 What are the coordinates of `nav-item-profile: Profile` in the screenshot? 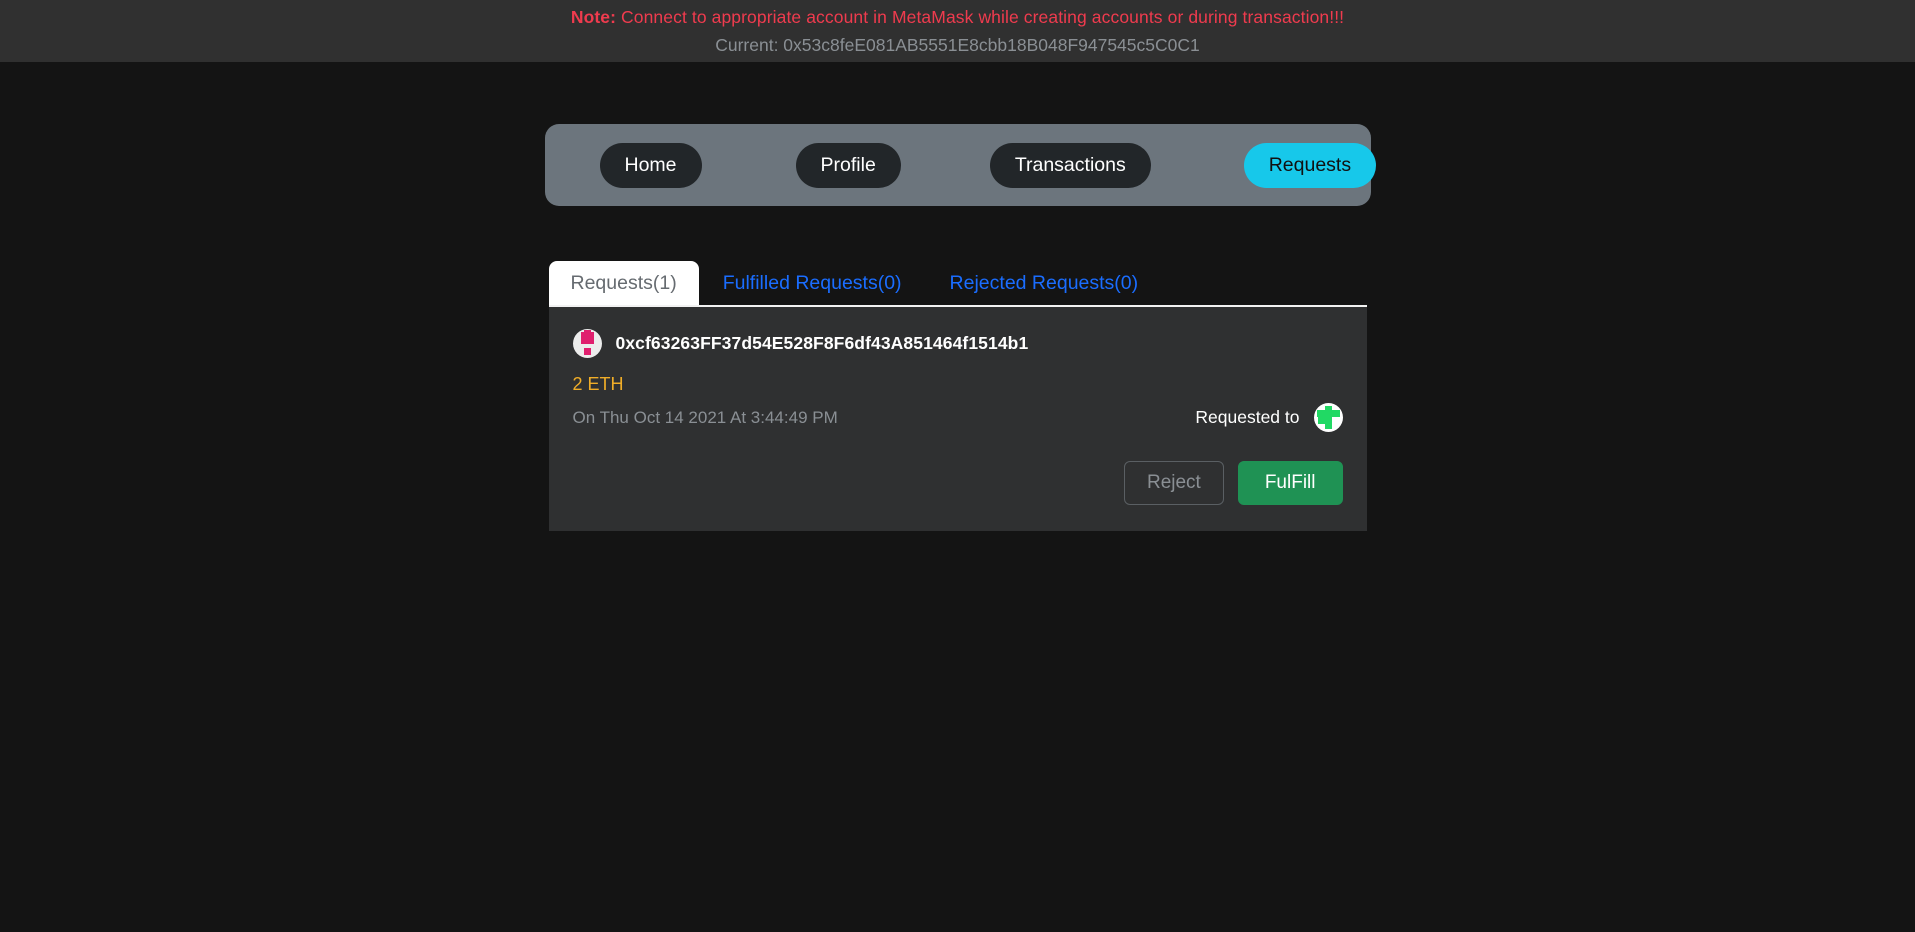 It's located at (848, 165).